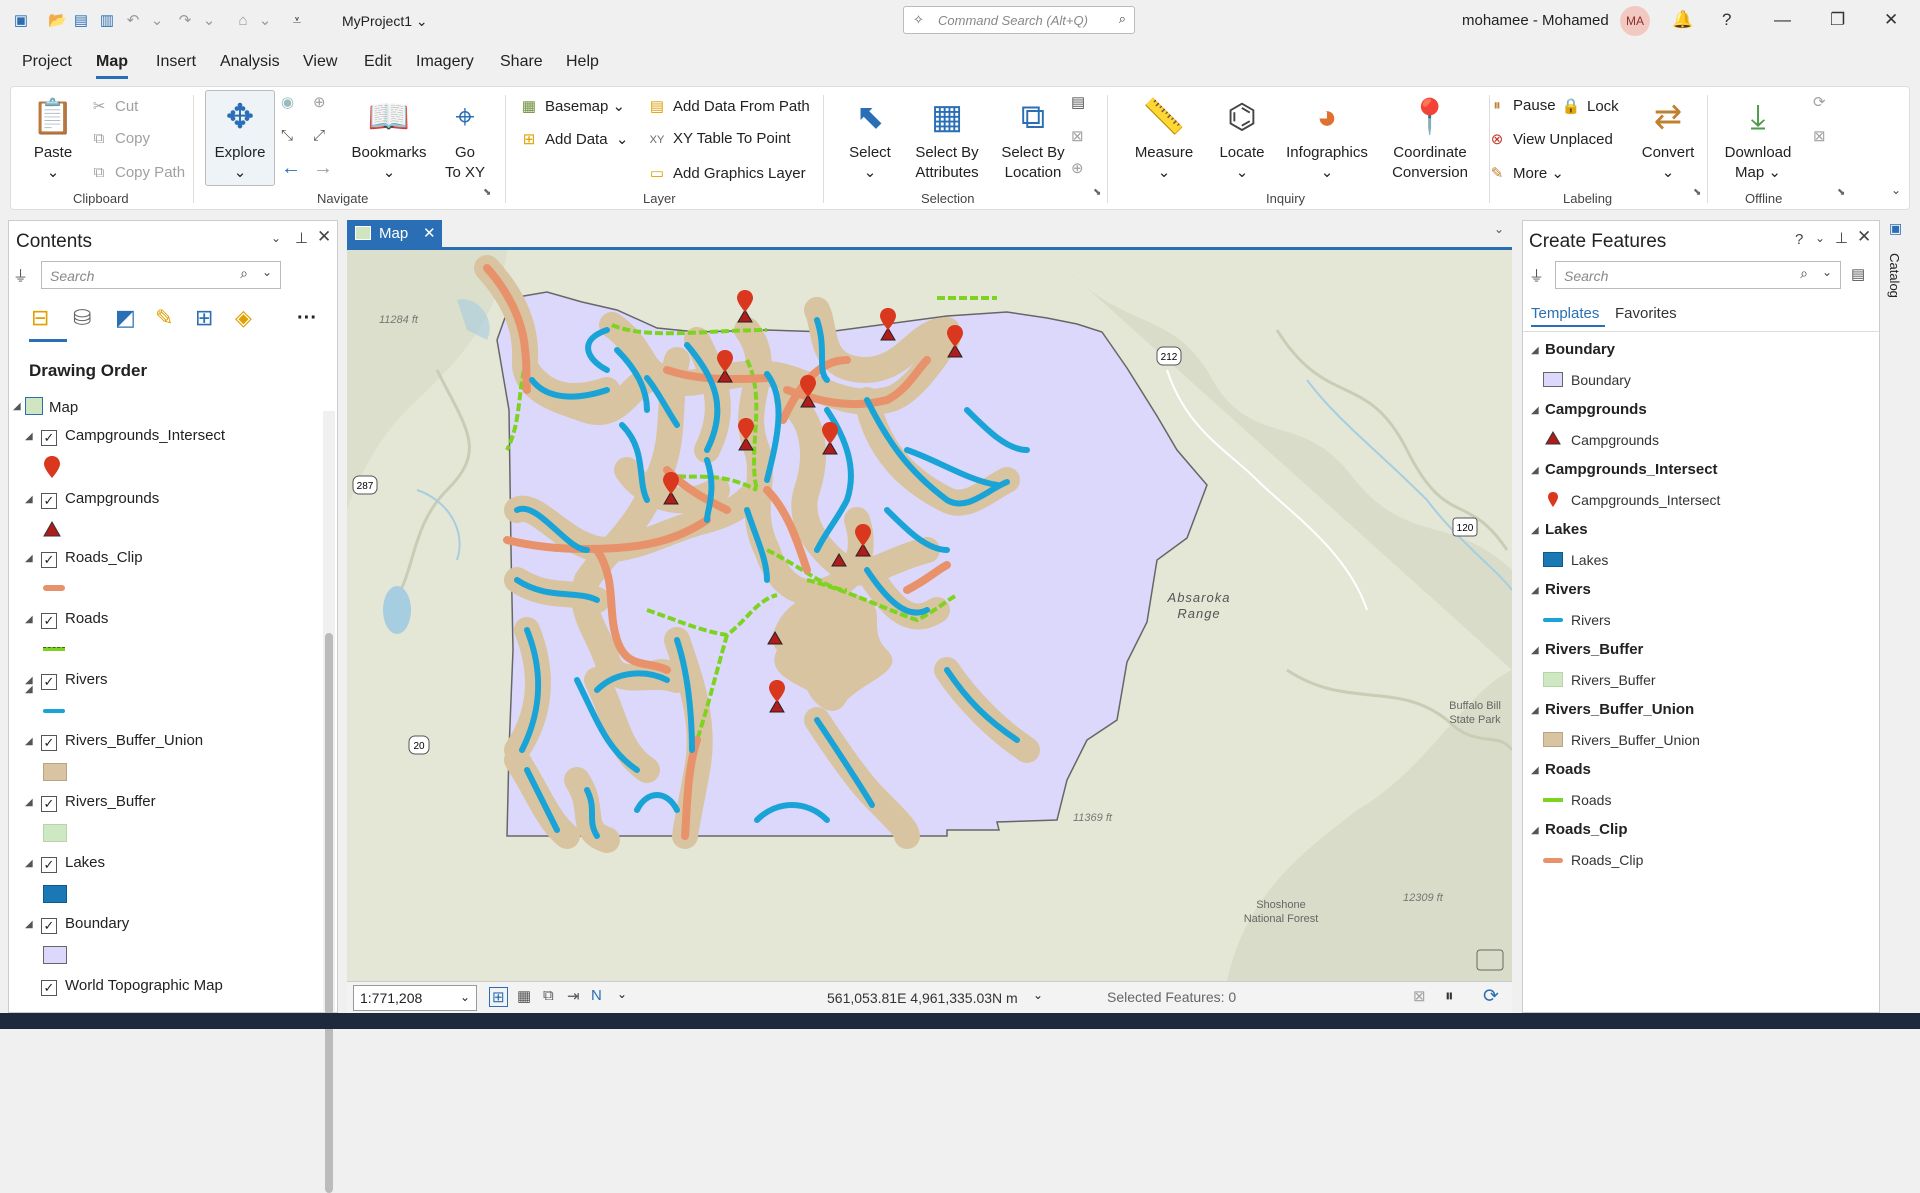 The image size is (1920, 1193). I want to click on notification-bell-icon: 🔔, so click(1682, 20).